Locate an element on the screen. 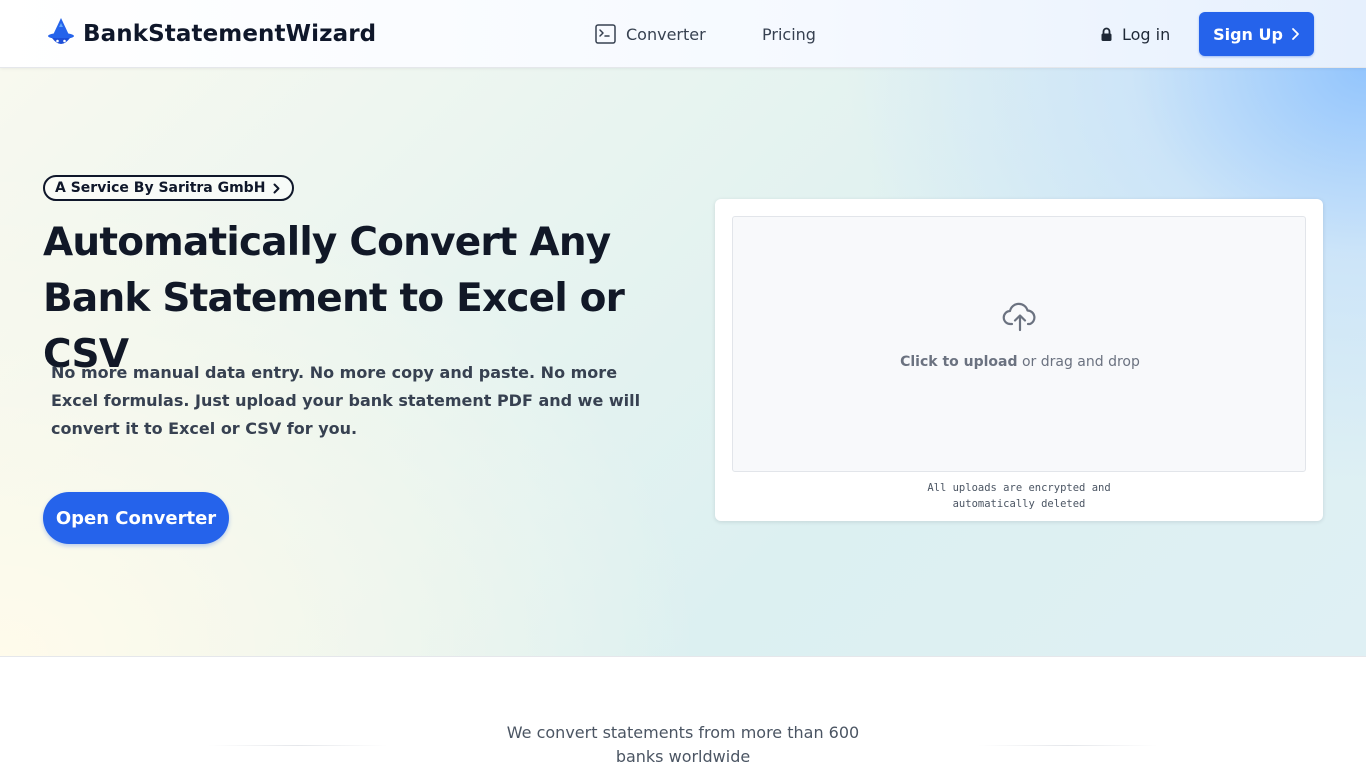 The width and height of the screenshot is (1366, 768). upload-instructions: Click to upload or drag and drop is located at coordinates (1020, 362).